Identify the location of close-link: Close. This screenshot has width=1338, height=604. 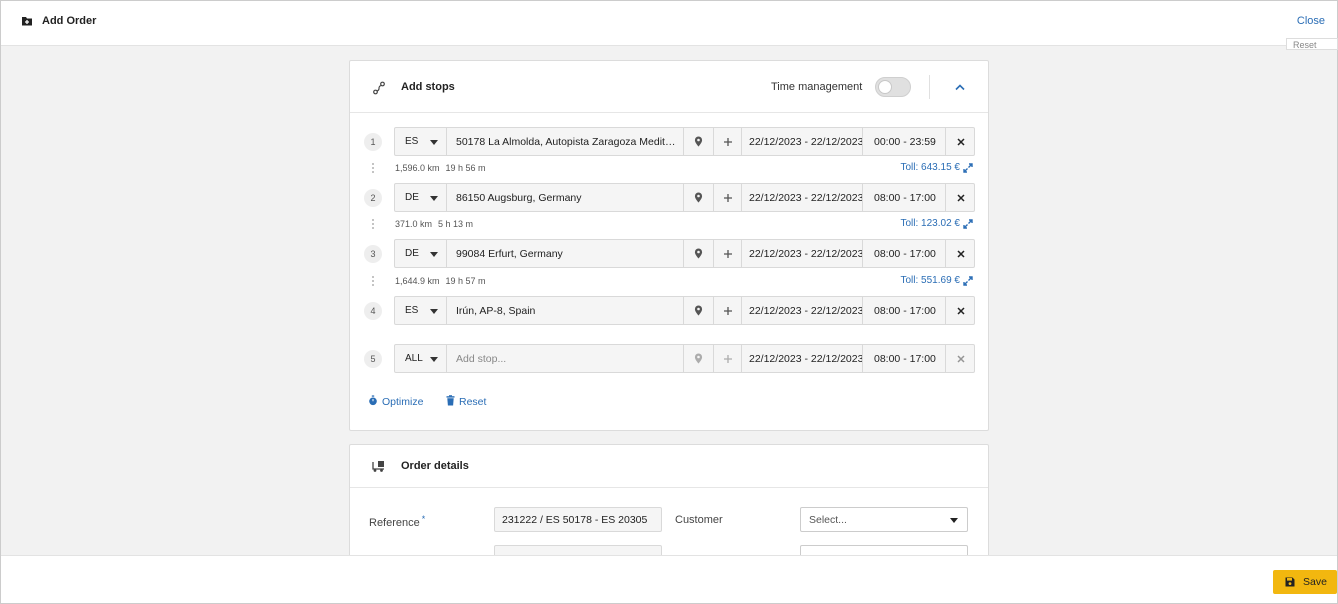
(1311, 21).